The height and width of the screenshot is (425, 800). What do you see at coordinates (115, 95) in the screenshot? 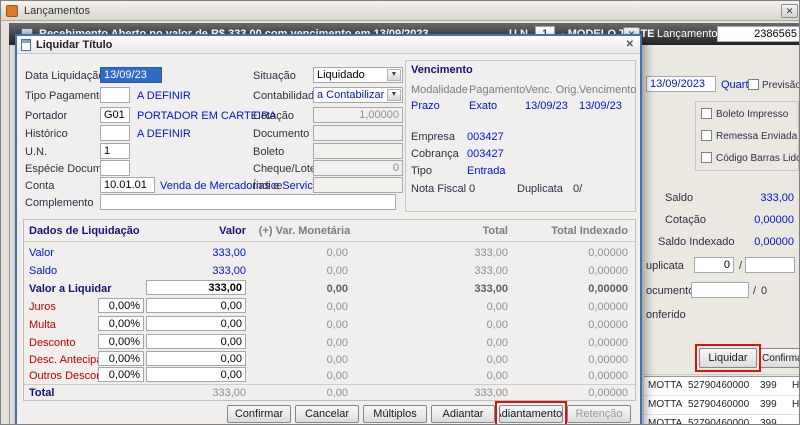
I see `tipo-pagamento-field` at bounding box center [115, 95].